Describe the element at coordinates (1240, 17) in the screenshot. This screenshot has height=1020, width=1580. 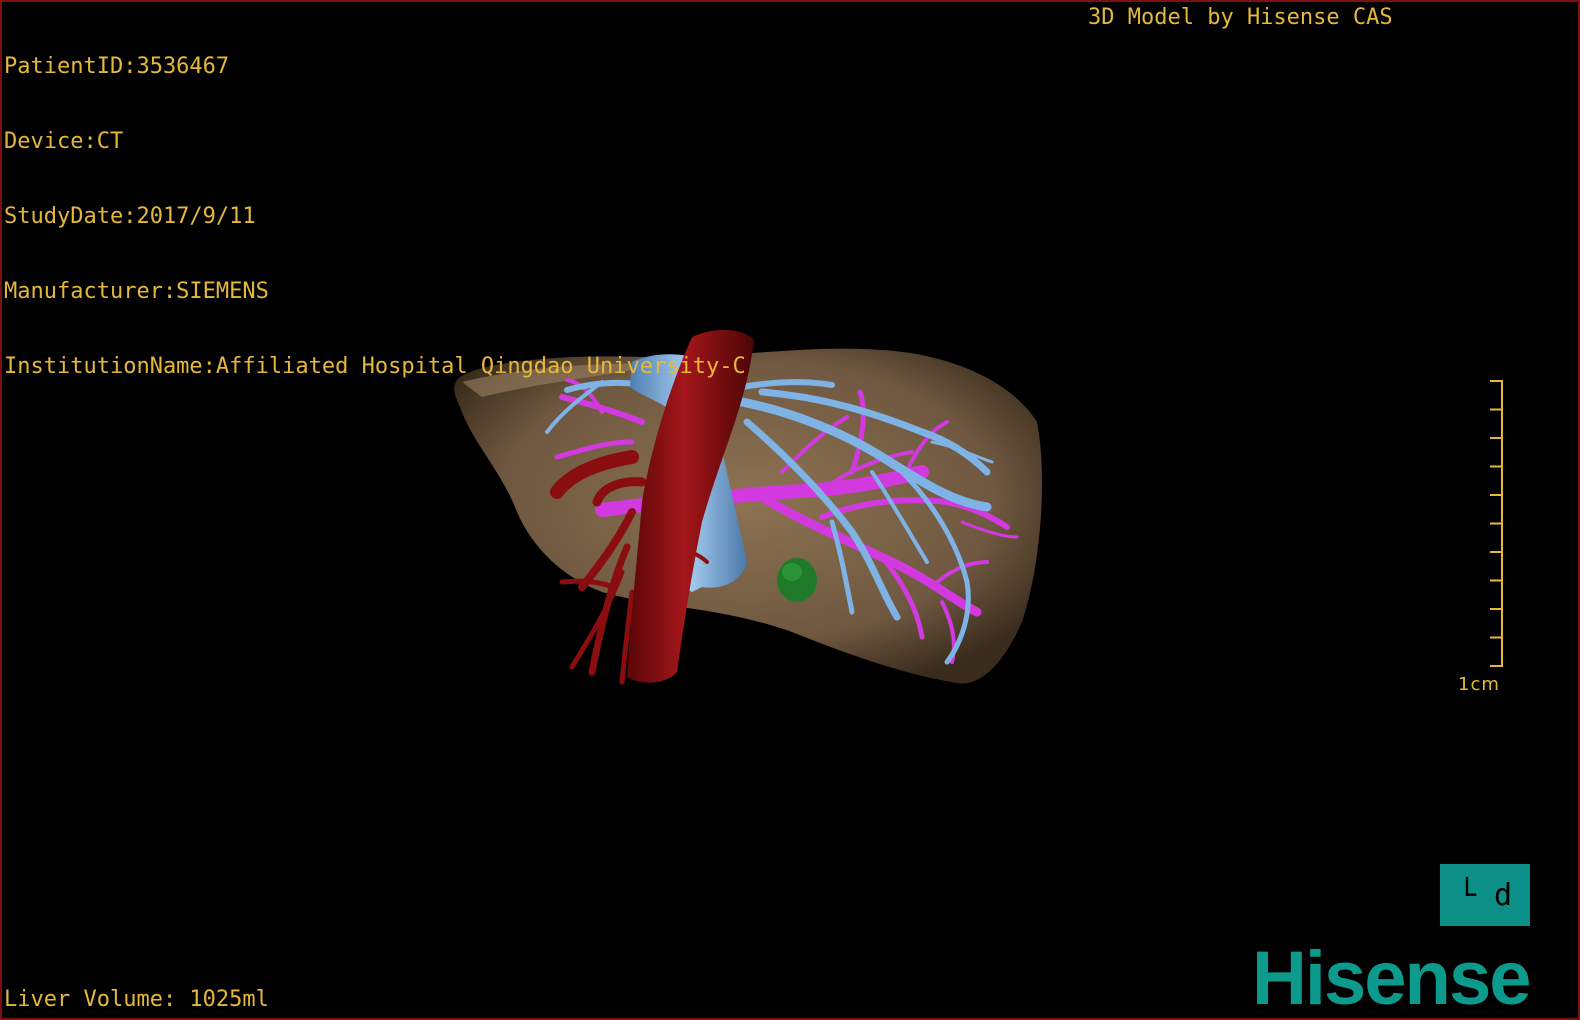
I see `model-credit-label: 3D Model by Hisense CAS` at that location.